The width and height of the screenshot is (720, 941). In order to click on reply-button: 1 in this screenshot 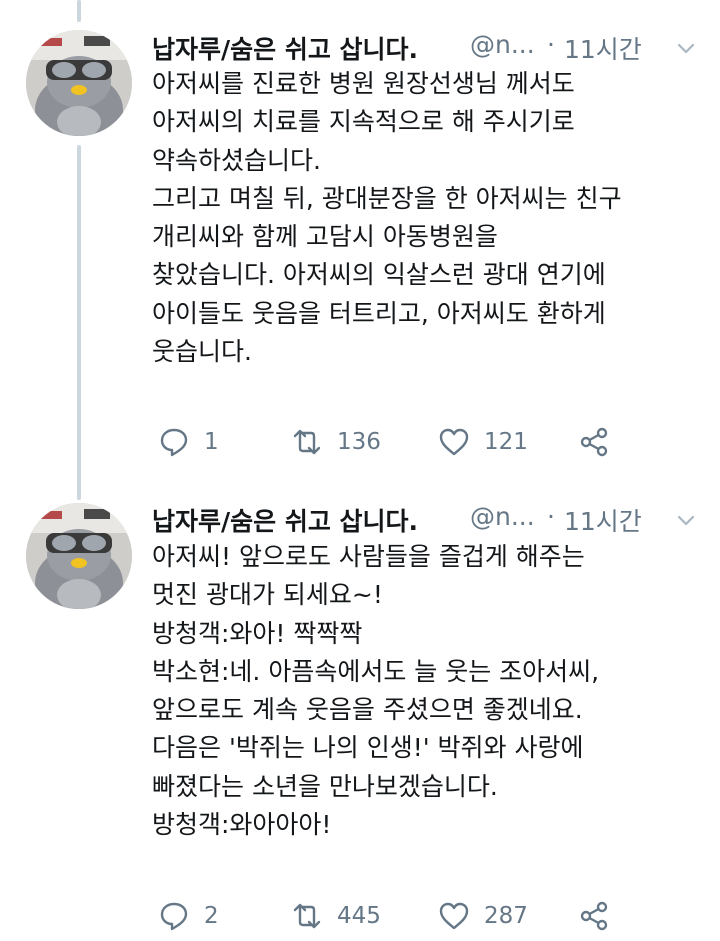, I will do `click(188, 442)`.